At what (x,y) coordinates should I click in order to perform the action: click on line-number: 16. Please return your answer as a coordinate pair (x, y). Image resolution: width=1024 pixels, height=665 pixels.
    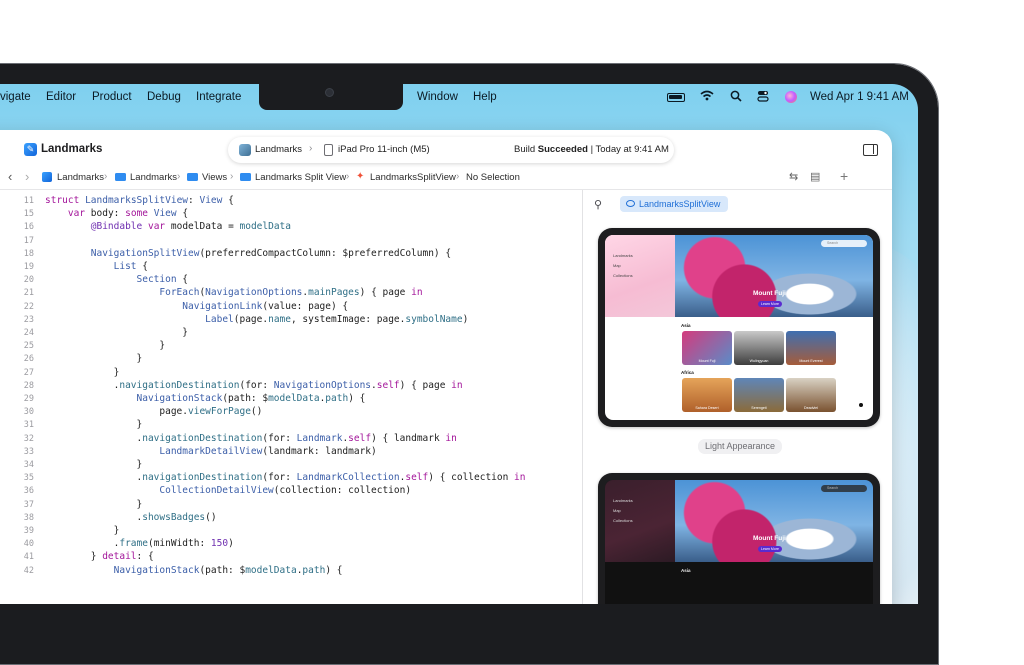
    Looking at the image, I should click on (28, 227).